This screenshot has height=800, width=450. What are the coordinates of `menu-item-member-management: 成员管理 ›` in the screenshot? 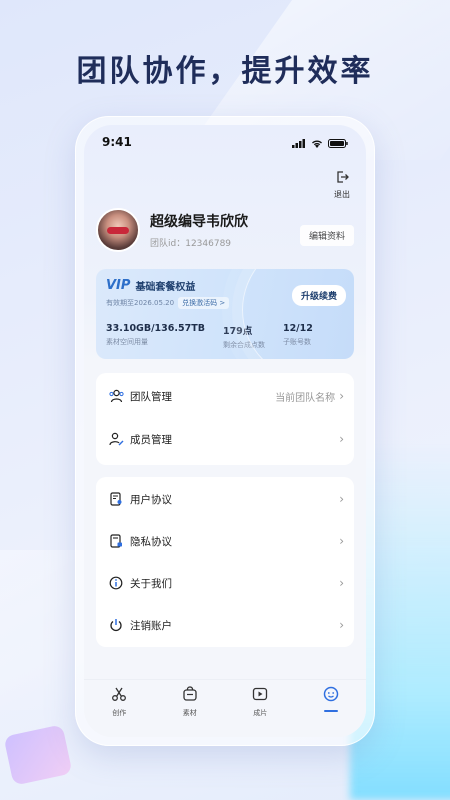 It's located at (225, 439).